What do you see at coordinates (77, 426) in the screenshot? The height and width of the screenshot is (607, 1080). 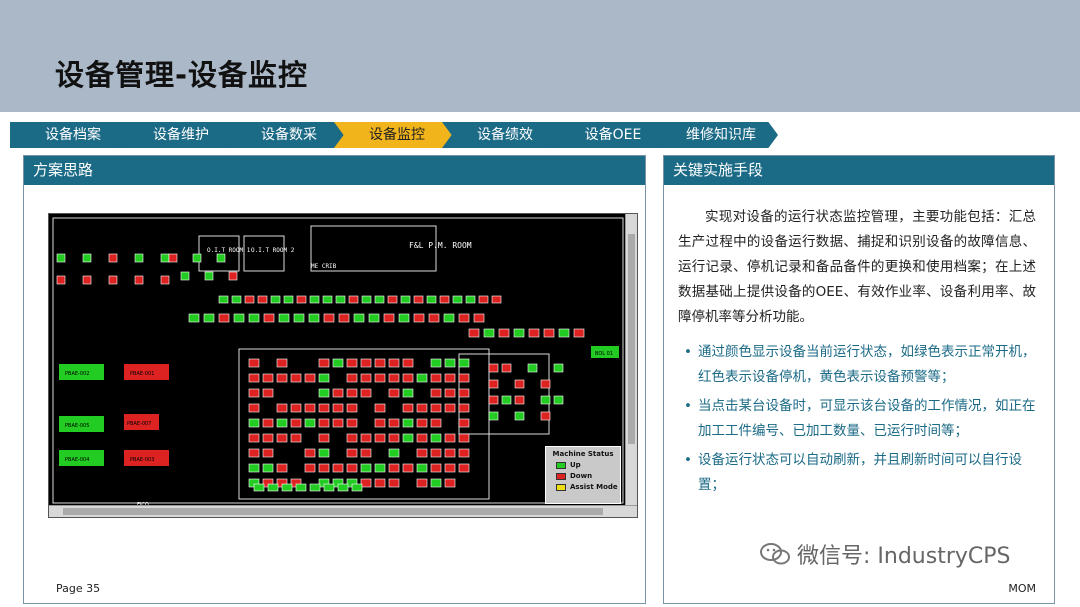 I see `machine-tag-pbae005: PBAE-005` at bounding box center [77, 426].